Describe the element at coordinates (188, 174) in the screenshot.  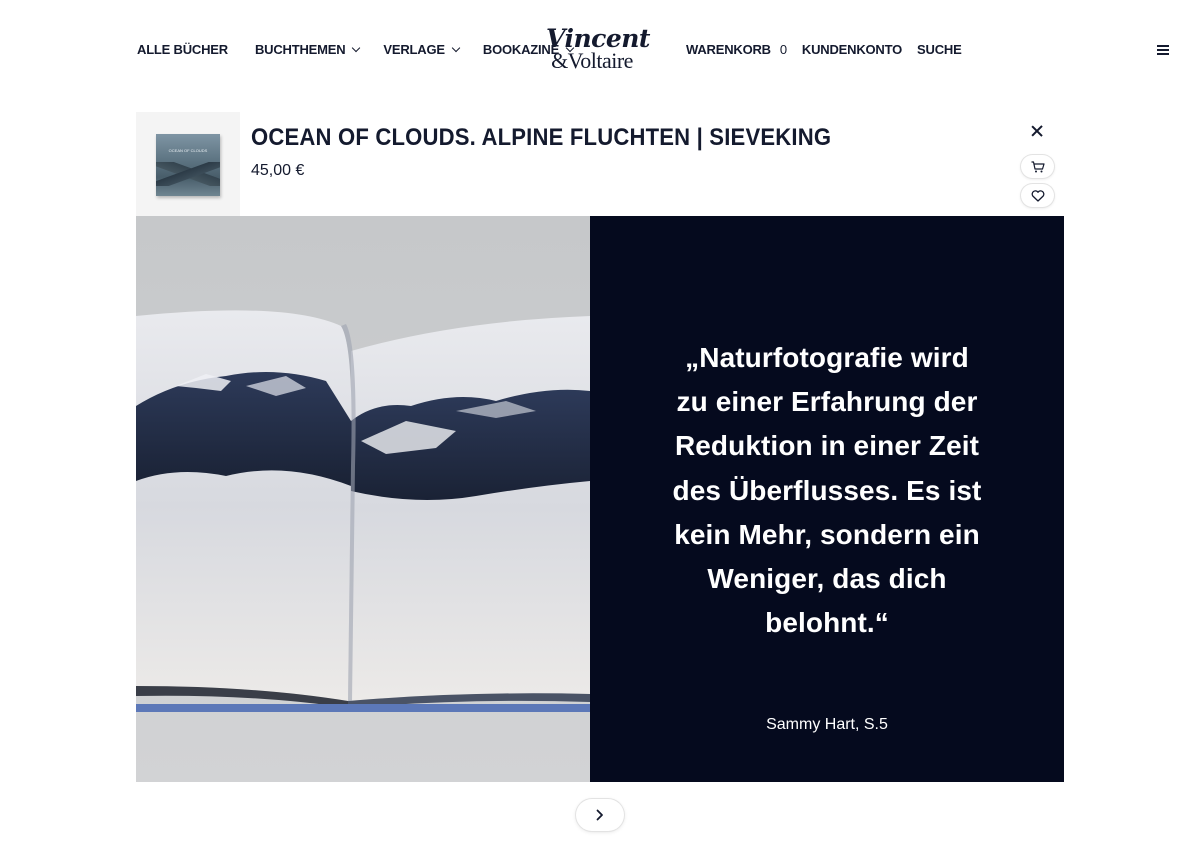
I see `book-cover-mountains` at that location.